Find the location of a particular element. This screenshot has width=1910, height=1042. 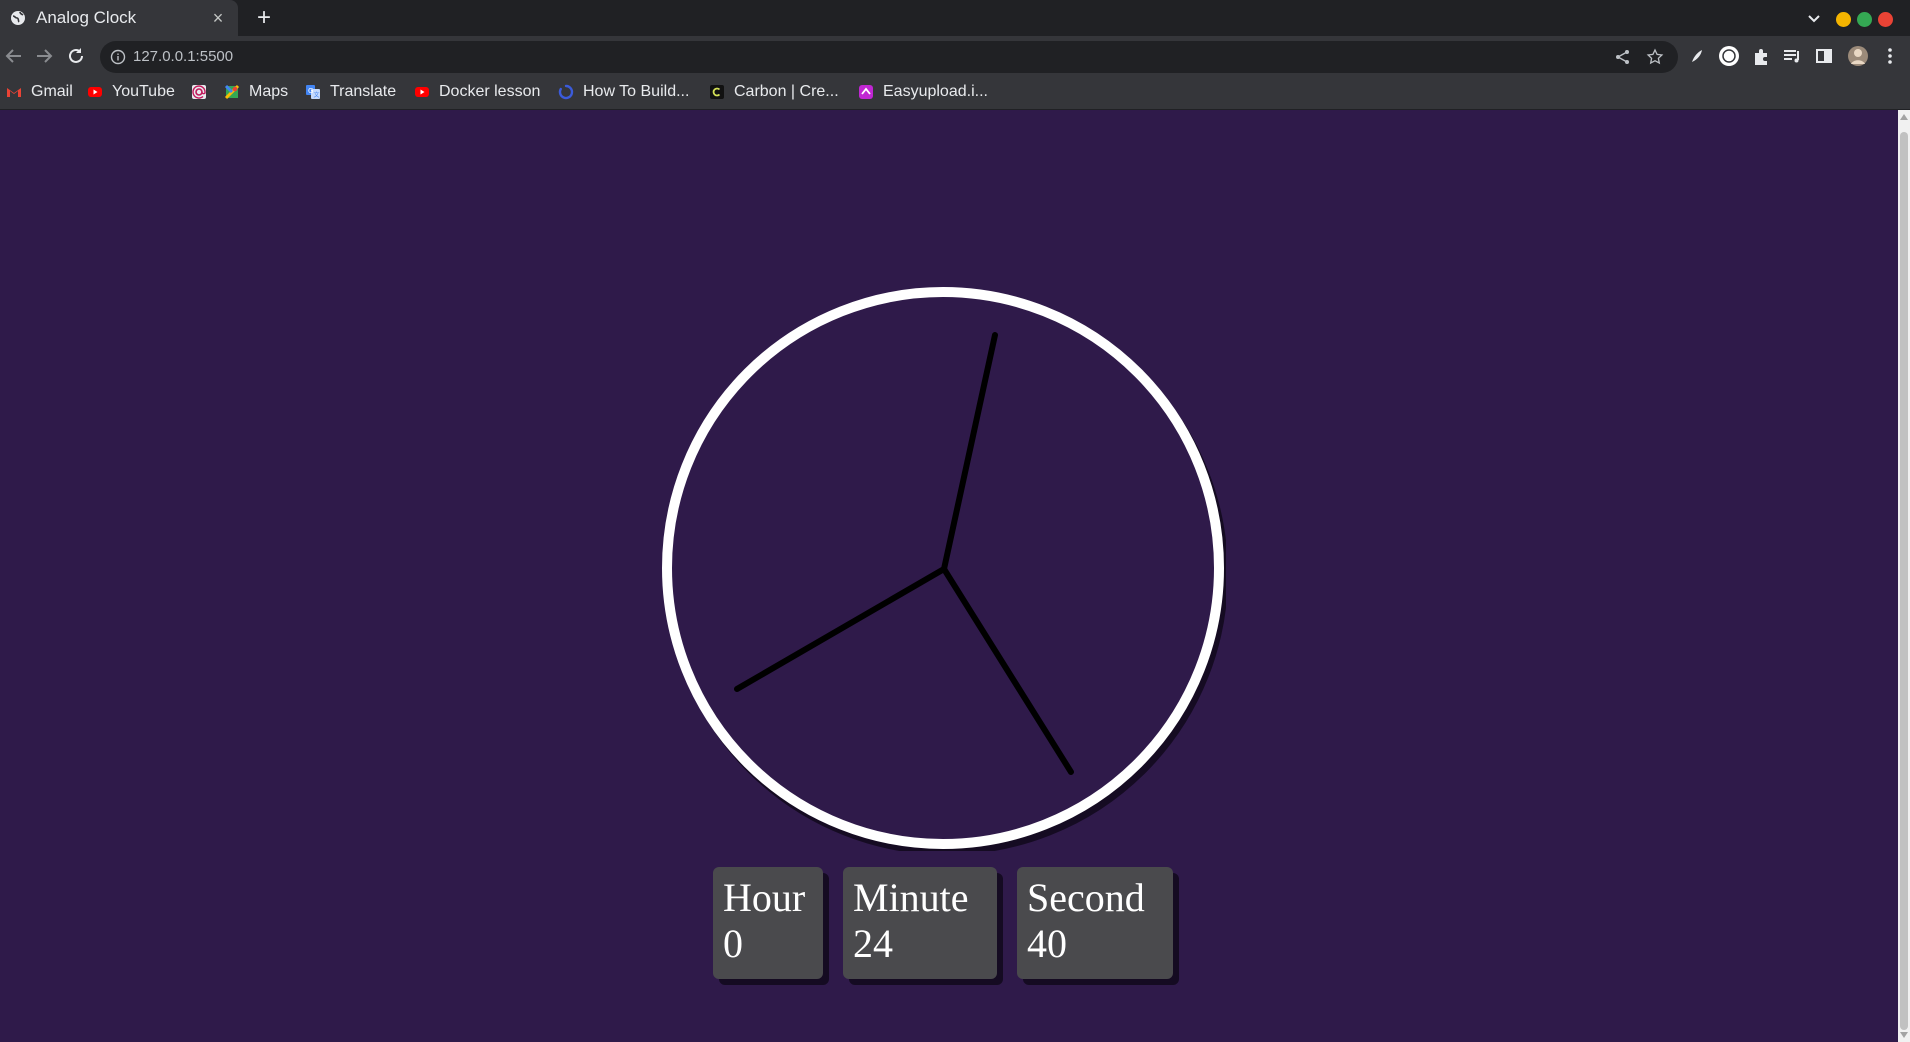

bookmark-maps: Maps is located at coordinates (256, 92).